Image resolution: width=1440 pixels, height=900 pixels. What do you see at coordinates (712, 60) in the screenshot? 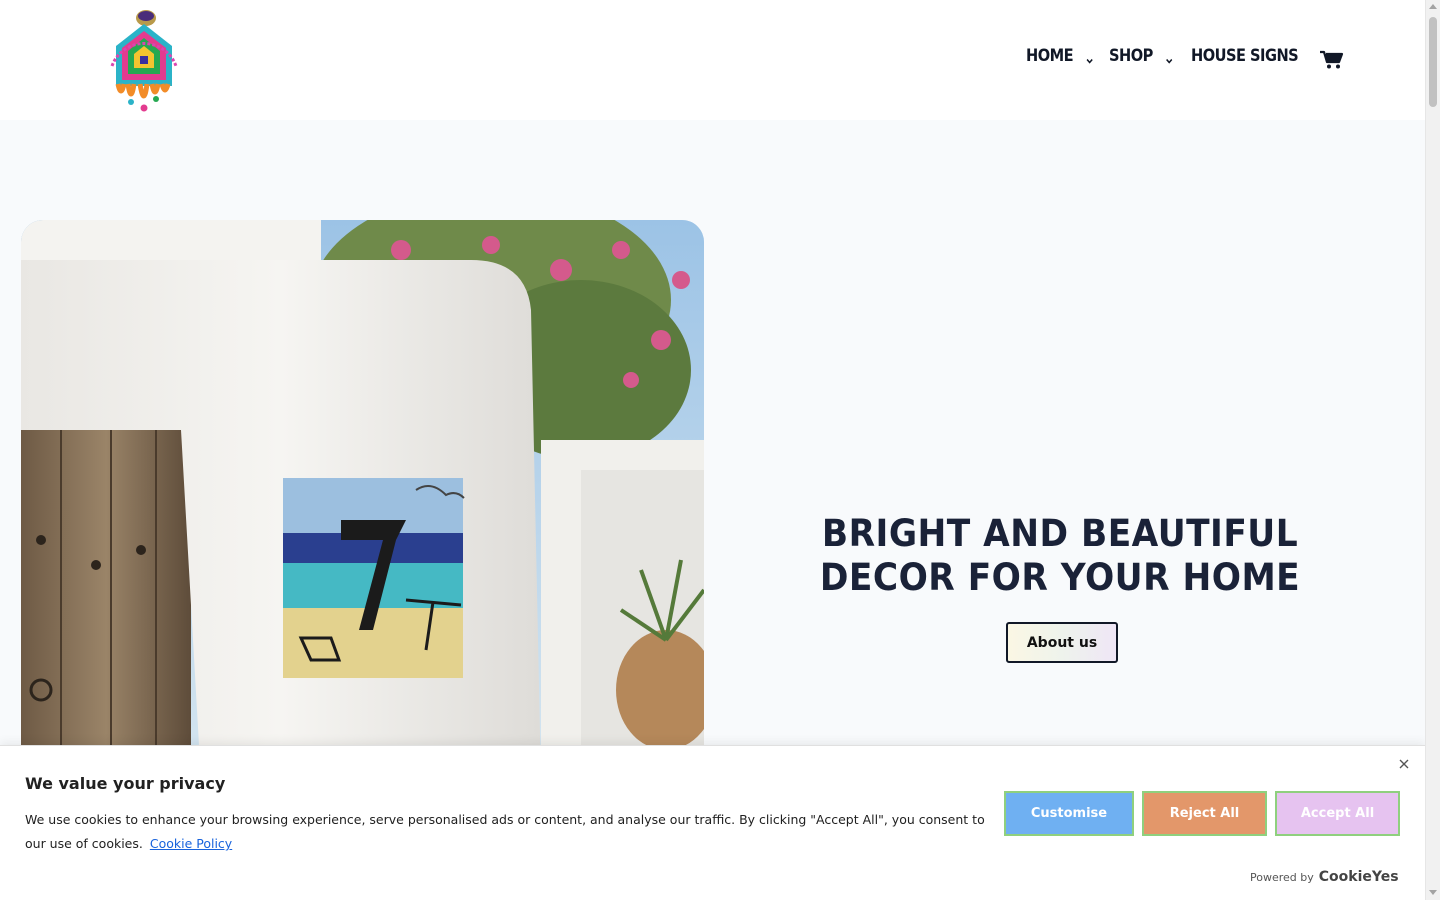
I see `site-header: HOME SHOP HOUSE SIGNS` at bounding box center [712, 60].